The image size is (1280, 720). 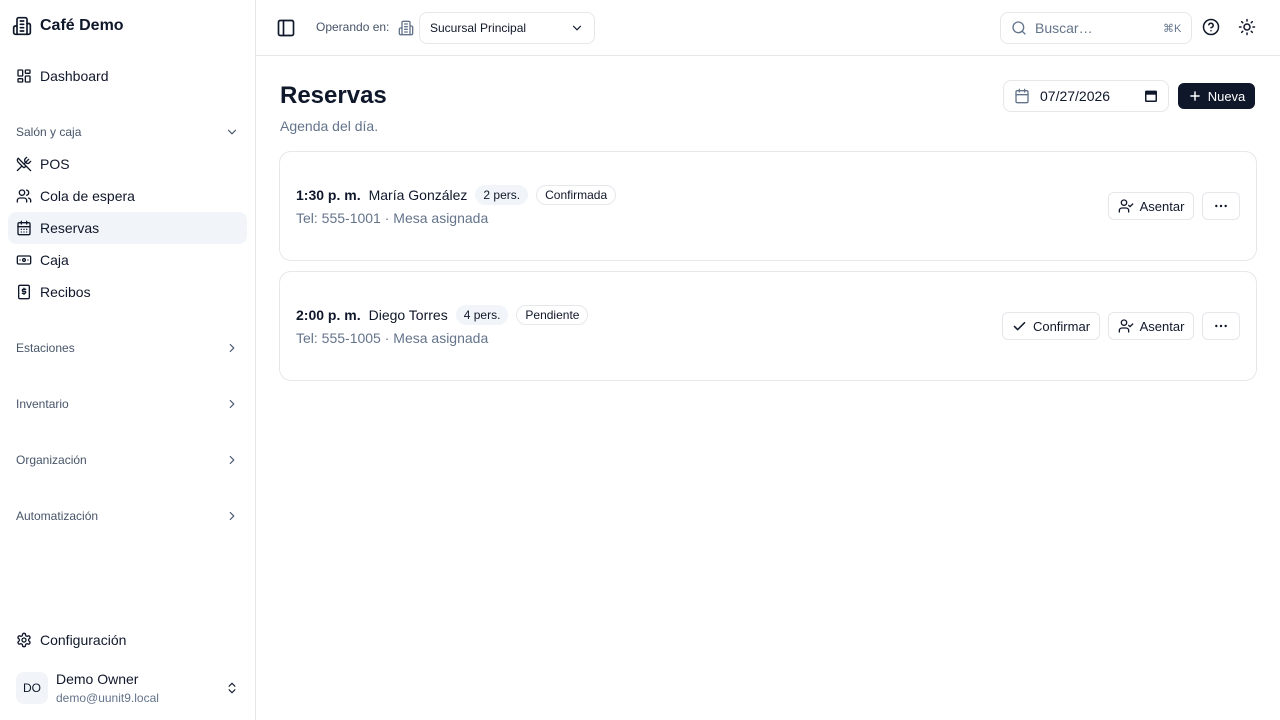 What do you see at coordinates (24, 76) in the screenshot?
I see `layout-dashboard-icon` at bounding box center [24, 76].